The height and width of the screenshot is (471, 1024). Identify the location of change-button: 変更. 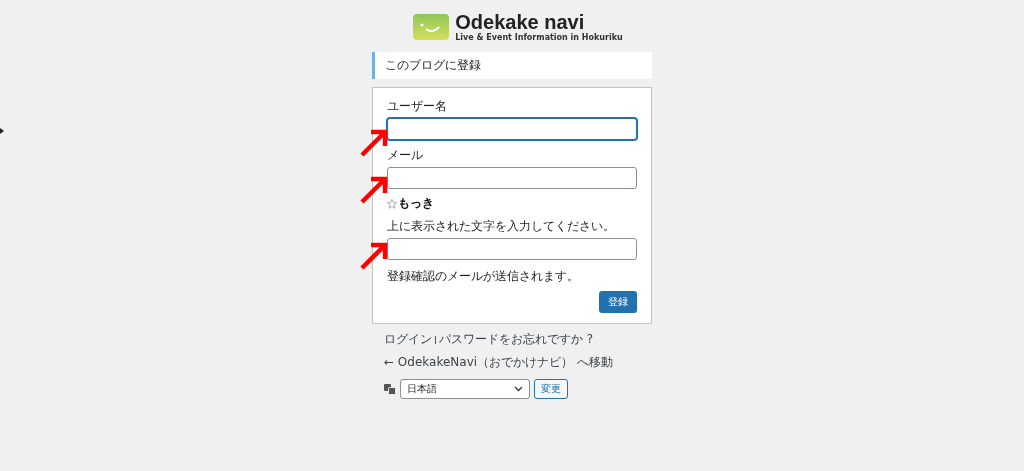
(551, 389).